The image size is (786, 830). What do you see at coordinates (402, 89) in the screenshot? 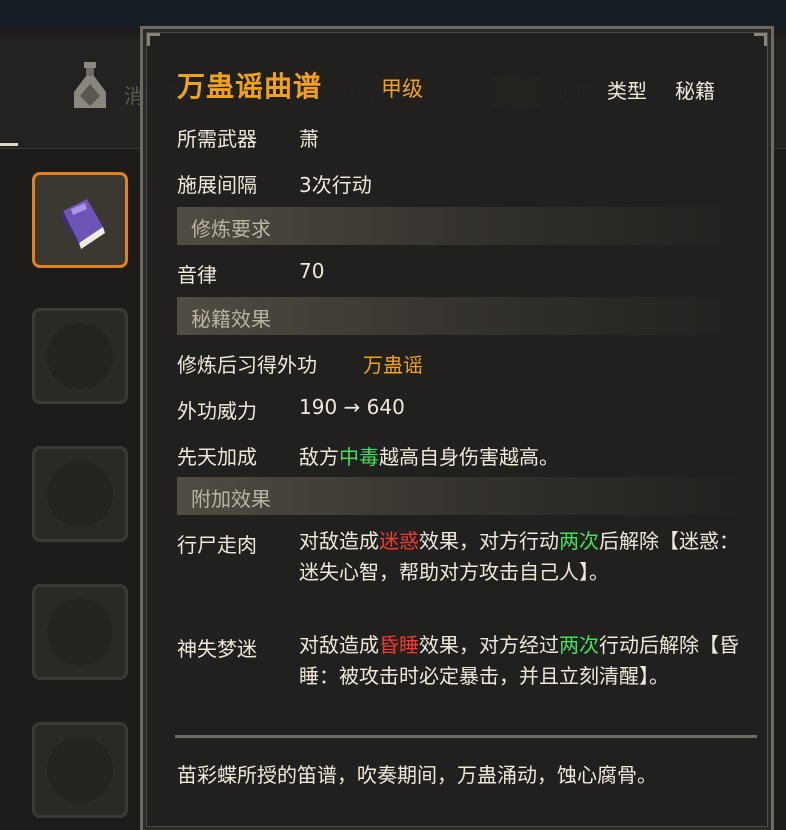
I see `item-grade: 甲级` at bounding box center [402, 89].